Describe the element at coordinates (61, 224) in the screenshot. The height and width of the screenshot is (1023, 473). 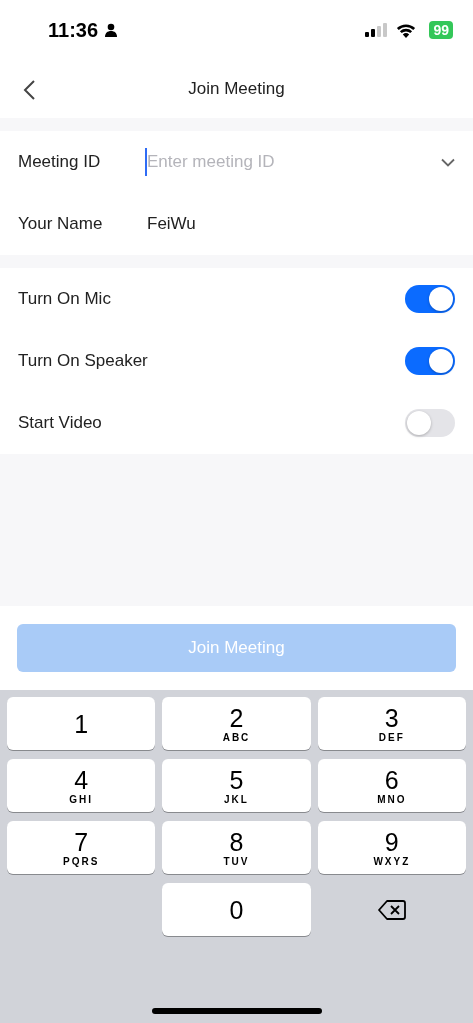
I see `field-label: Your Name` at that location.